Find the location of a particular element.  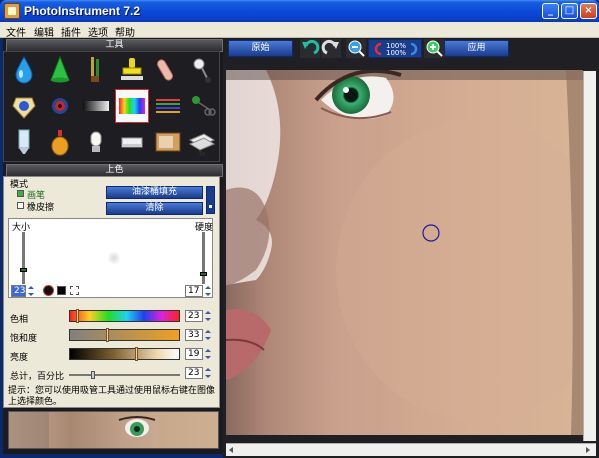

hue-slider-thumb is located at coordinates (77, 316).